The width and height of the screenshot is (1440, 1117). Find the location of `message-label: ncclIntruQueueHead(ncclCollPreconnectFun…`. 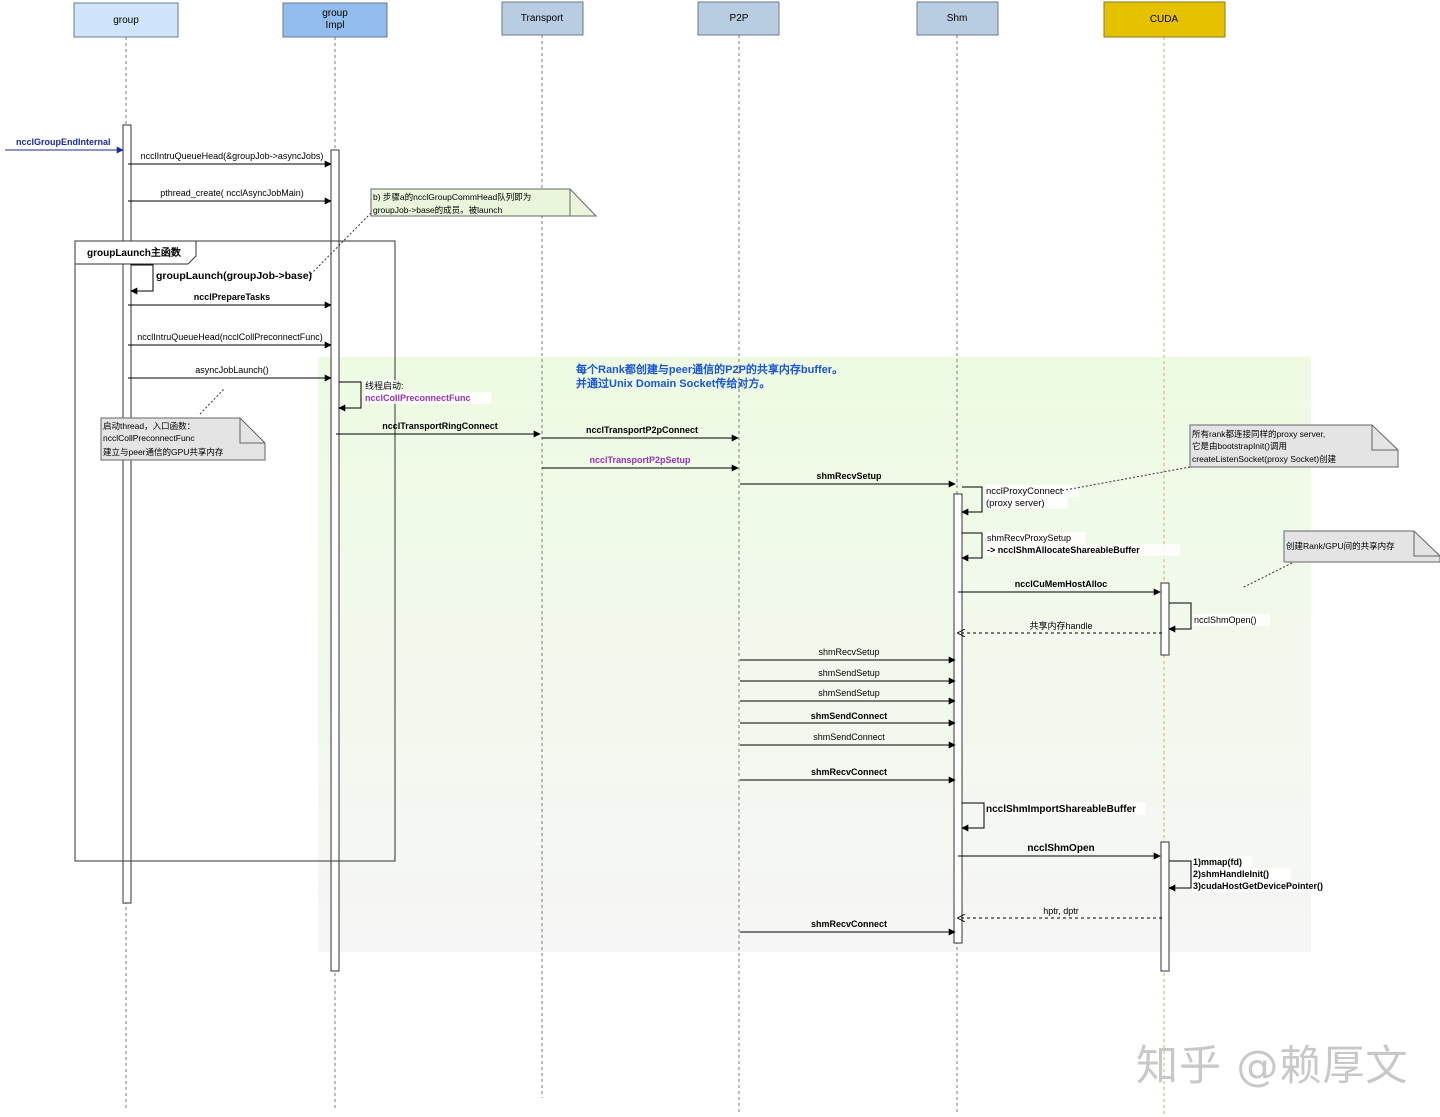

message-label: ncclIntruQueueHead(ncclCollPreconnectFun… is located at coordinates (230, 337).